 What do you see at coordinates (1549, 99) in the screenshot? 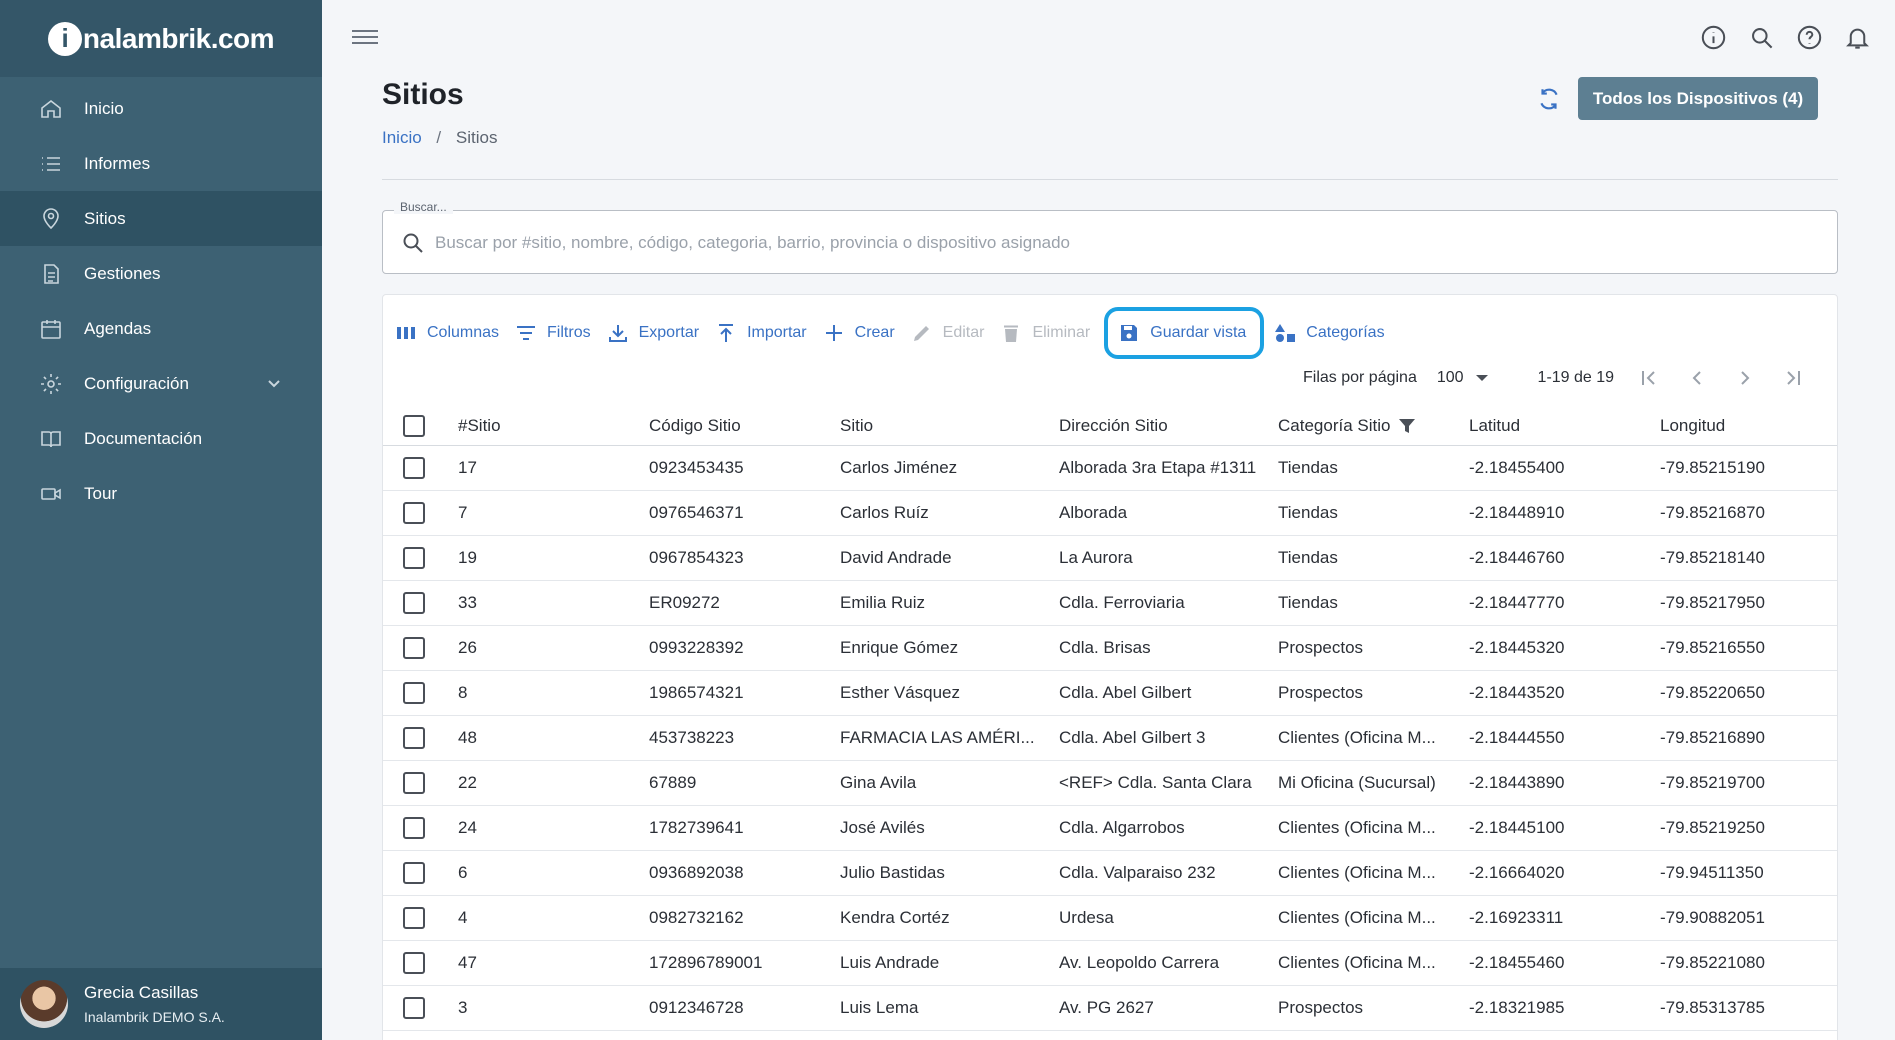
I see `refresh-icon` at bounding box center [1549, 99].